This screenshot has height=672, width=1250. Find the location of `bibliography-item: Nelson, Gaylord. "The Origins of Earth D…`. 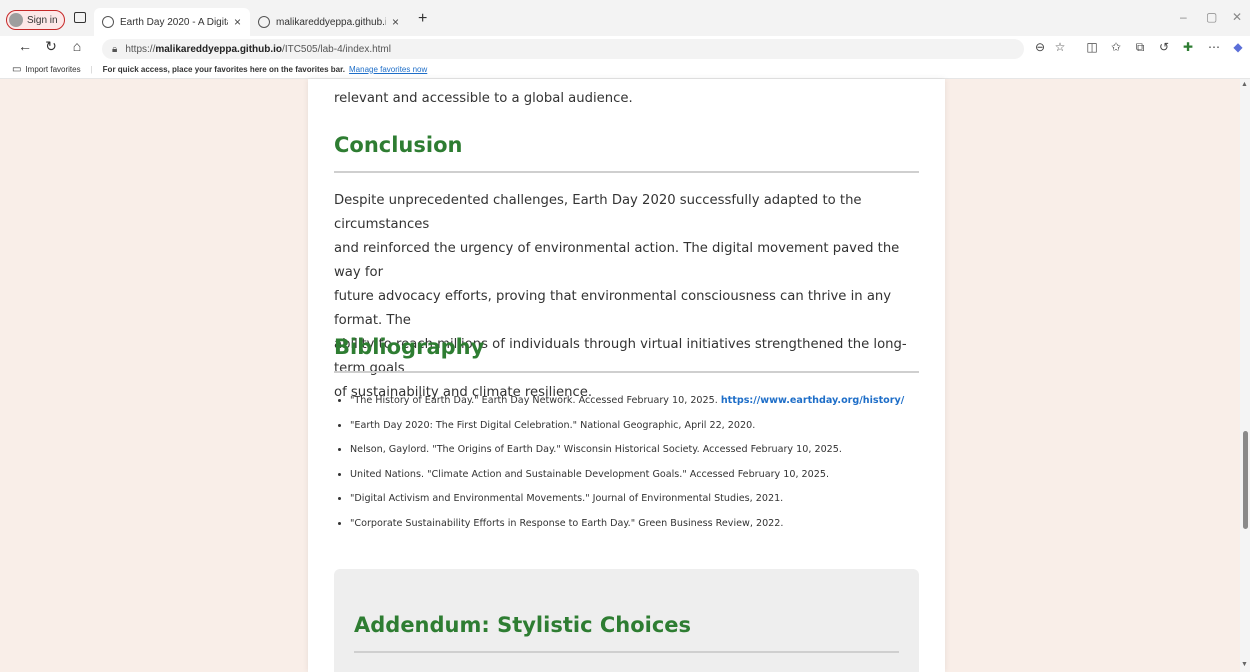

bibliography-item: Nelson, Gaylord. "The Origins of Earth D… is located at coordinates (634, 456).